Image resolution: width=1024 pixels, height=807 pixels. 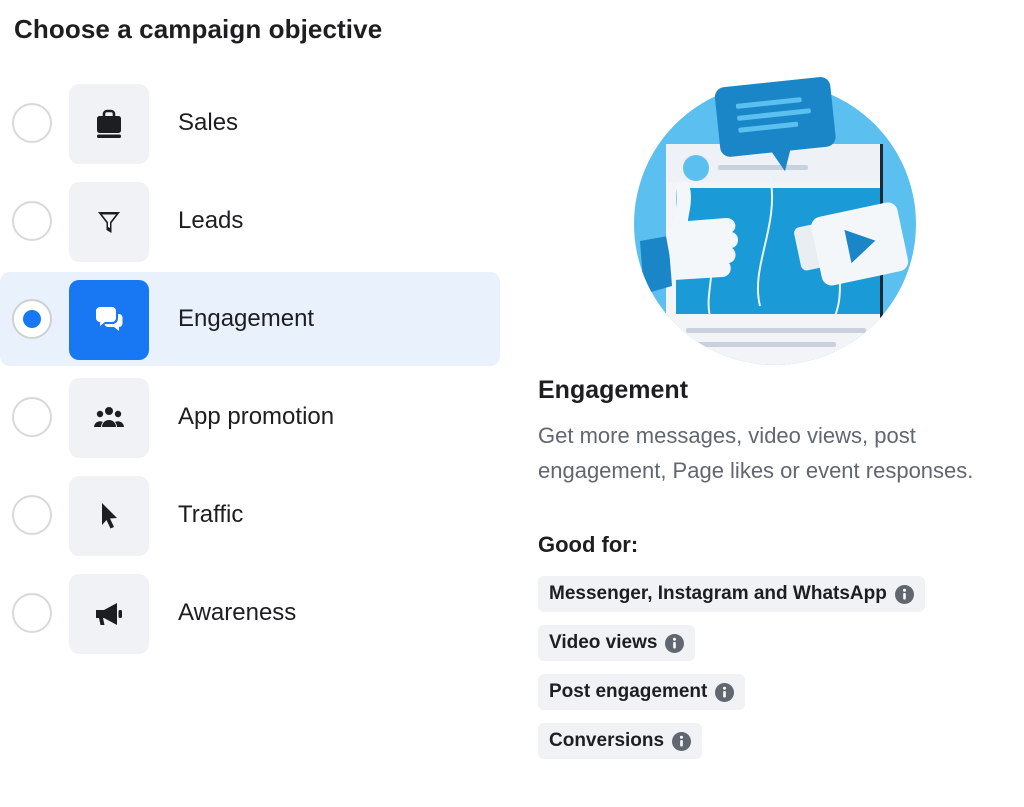 I want to click on sales-icon-tile, so click(x=109, y=124).